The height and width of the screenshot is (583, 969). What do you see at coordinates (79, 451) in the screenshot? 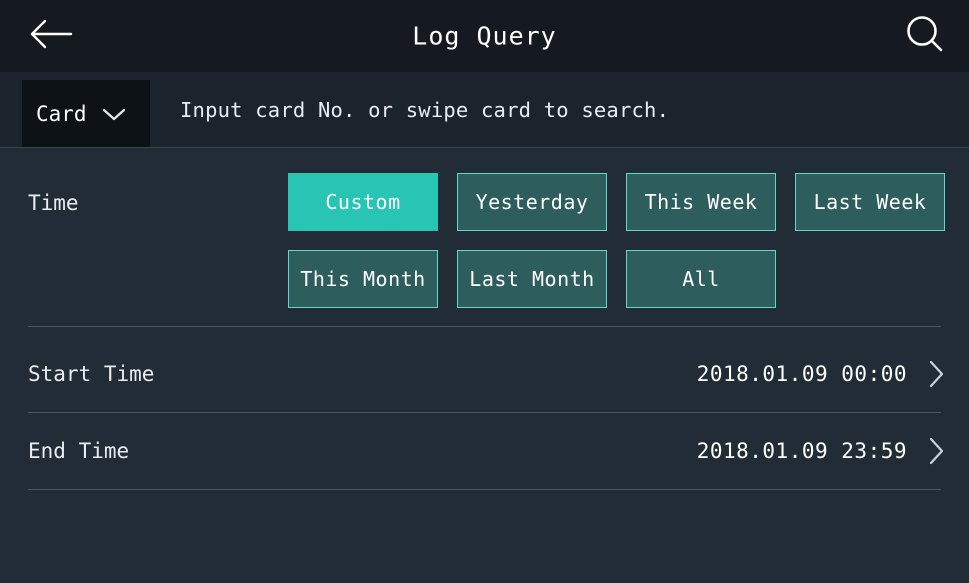
I see `end-time-label: End Time` at bounding box center [79, 451].